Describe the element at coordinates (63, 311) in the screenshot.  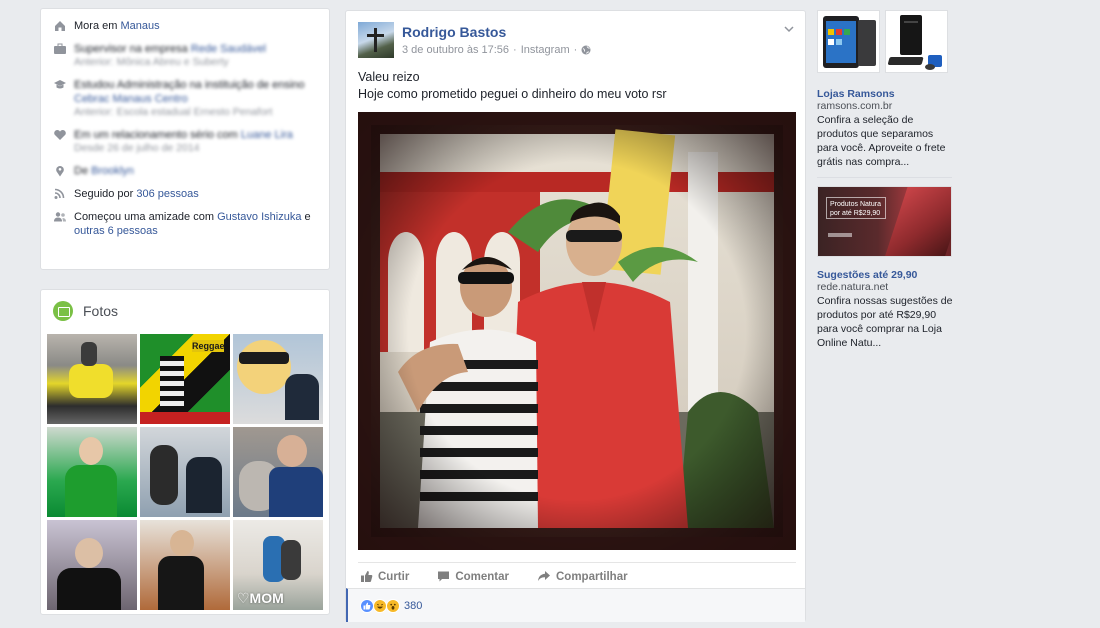
I see `photos-icon` at that location.